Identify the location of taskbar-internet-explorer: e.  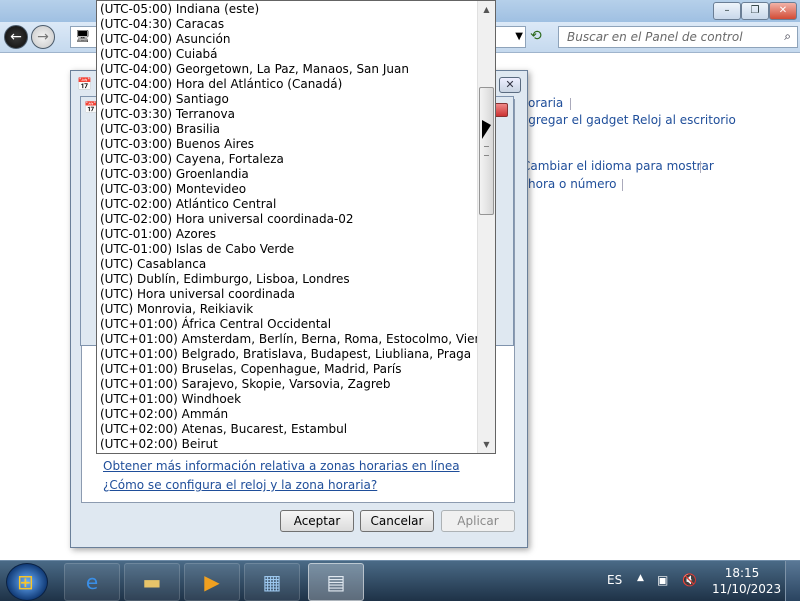
(92, 582).